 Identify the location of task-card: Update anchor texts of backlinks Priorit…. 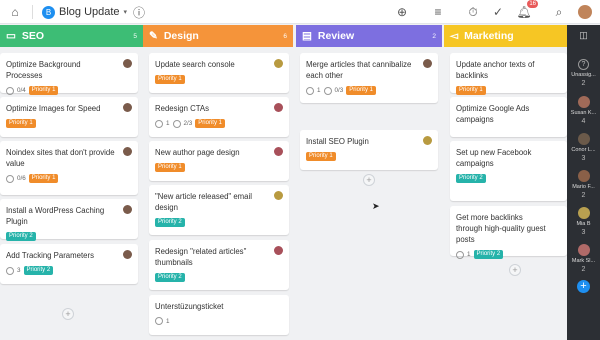
(508, 74).